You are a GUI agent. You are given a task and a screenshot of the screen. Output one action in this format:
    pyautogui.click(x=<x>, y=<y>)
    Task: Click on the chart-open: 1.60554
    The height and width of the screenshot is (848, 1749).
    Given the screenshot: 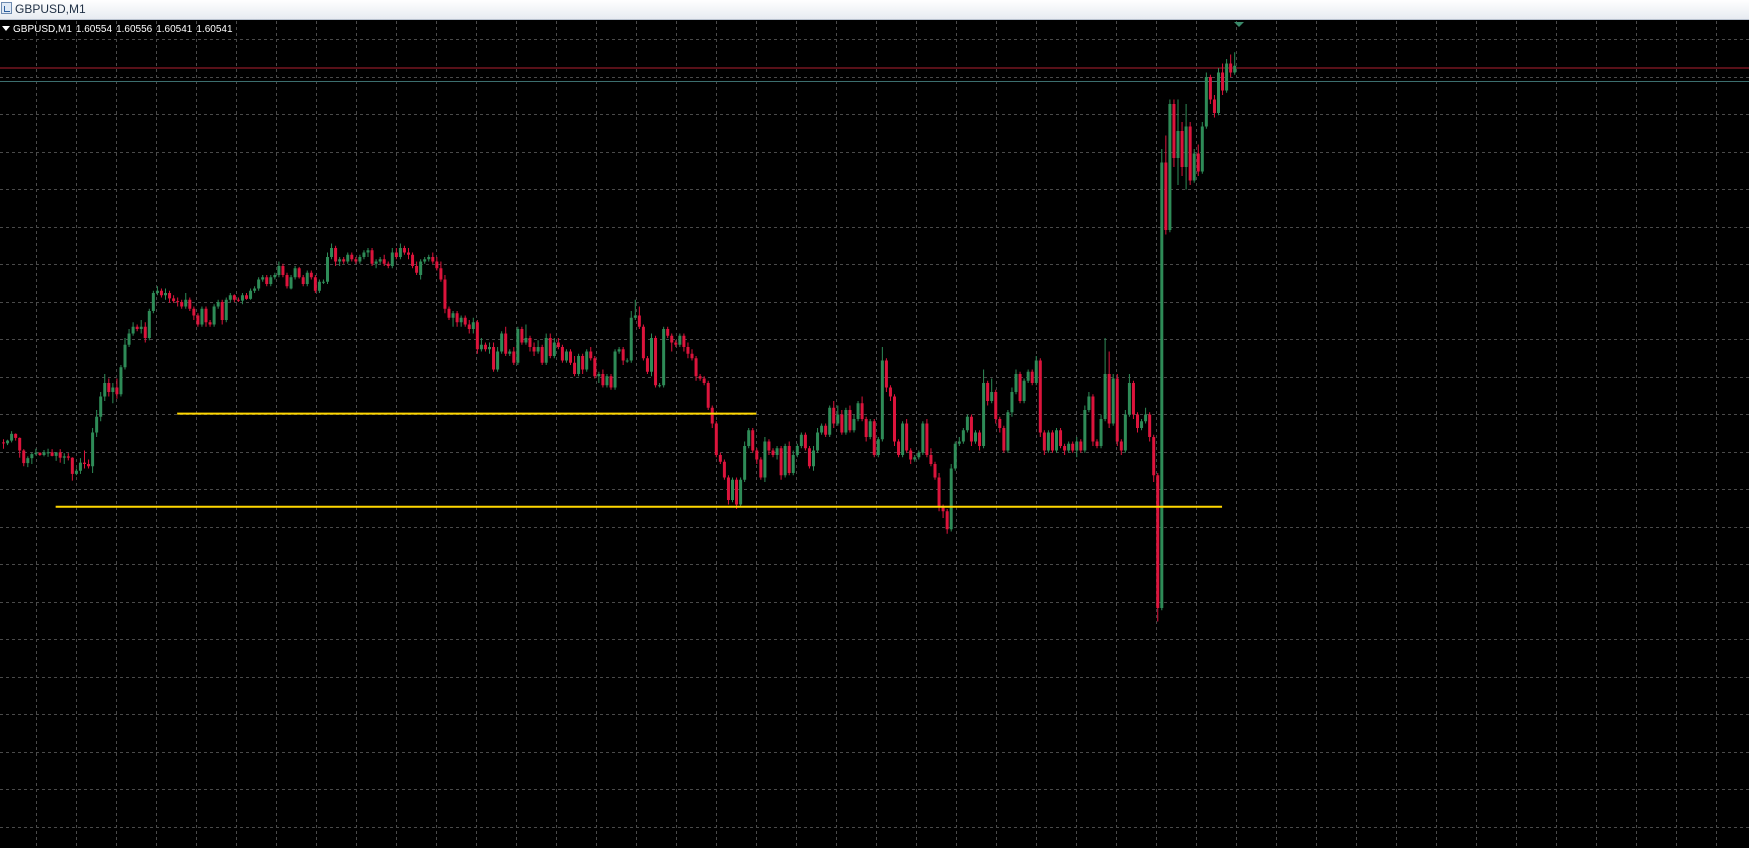 What is the action you would take?
    pyautogui.click(x=94, y=29)
    